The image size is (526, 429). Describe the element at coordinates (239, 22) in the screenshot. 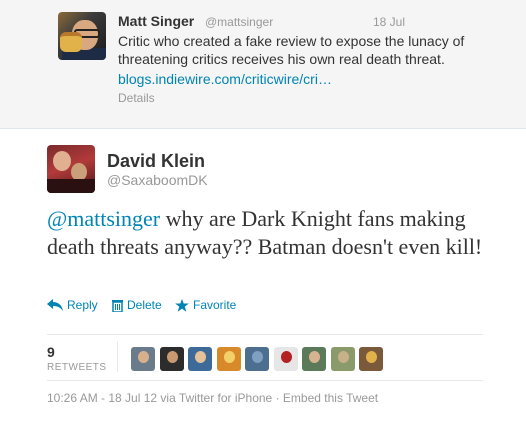

I see `quoted-author-handle: @mattsinger` at that location.